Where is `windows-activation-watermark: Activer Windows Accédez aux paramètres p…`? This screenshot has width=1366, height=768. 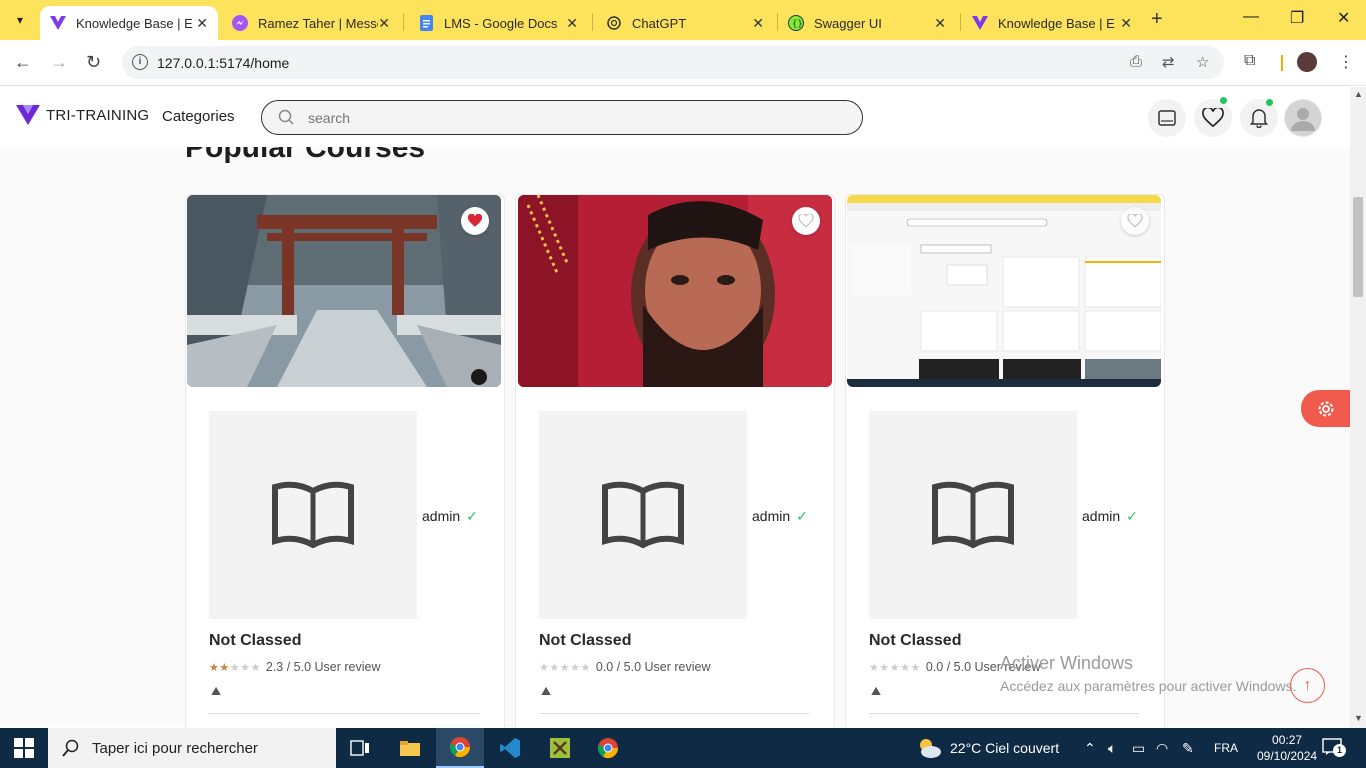 windows-activation-watermark: Activer Windows Accédez aux paramètres p… is located at coordinates (1148, 673).